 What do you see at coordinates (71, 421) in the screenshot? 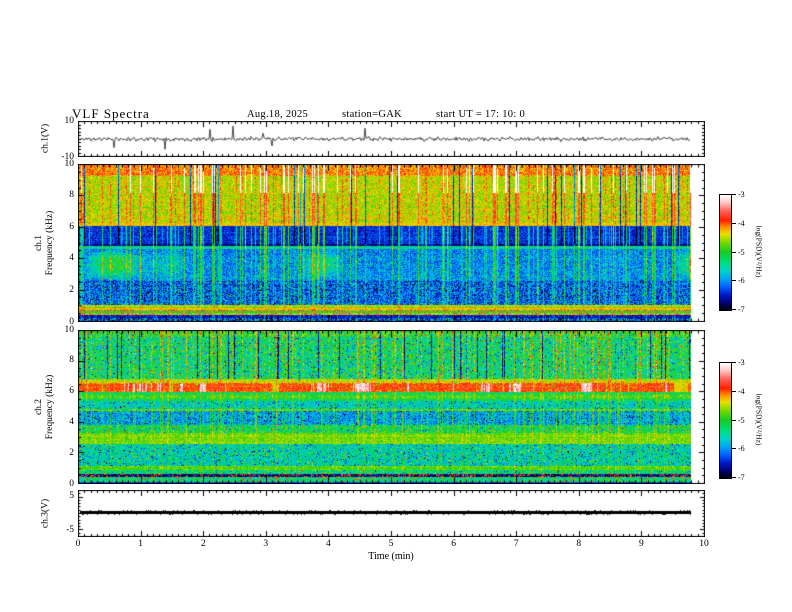
I see `spec2-ytick-label: 4` at bounding box center [71, 421].